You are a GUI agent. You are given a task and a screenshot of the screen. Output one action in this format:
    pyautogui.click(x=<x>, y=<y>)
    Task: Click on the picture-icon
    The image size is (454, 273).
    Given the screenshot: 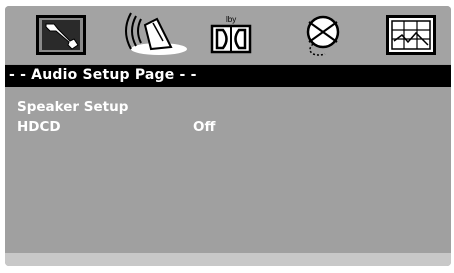 What is the action you would take?
    pyautogui.click(x=411, y=35)
    